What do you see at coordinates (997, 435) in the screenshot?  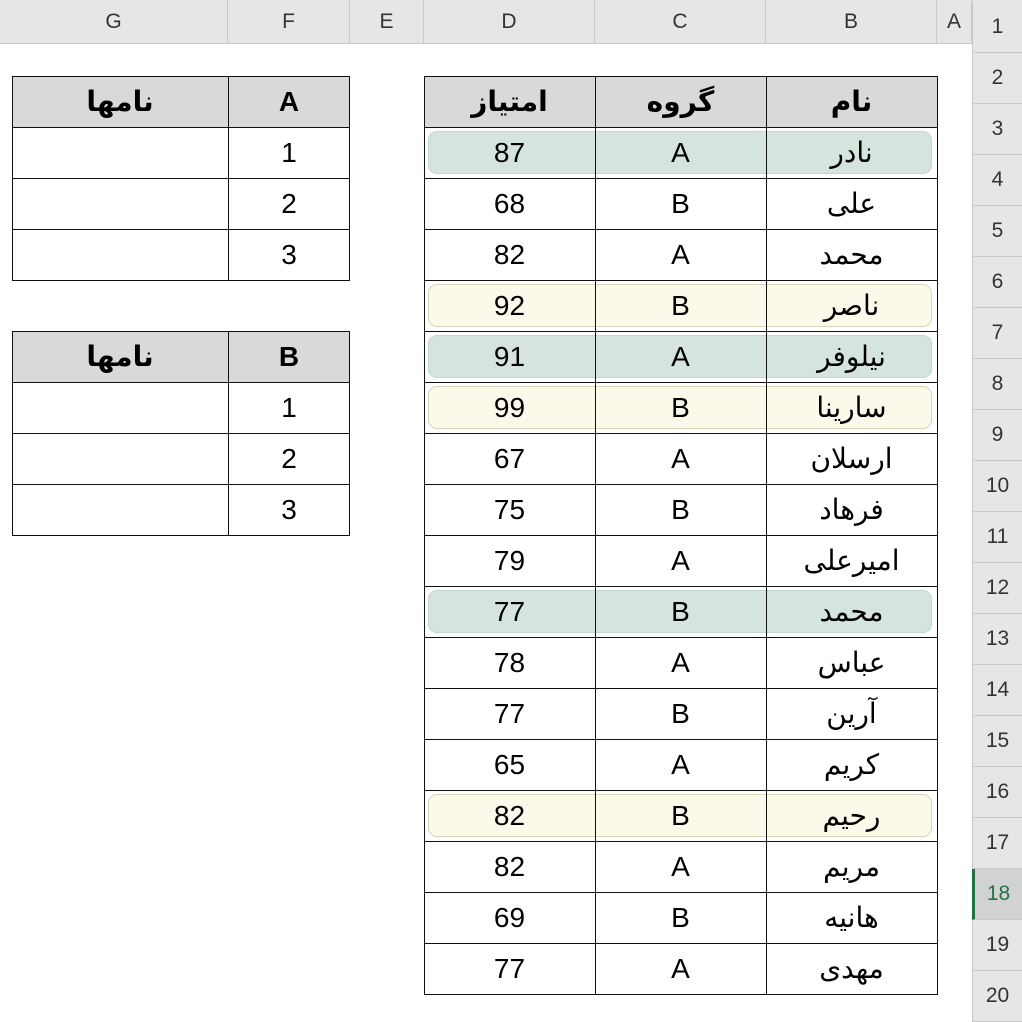 I see `row-header-9: 9` at bounding box center [997, 435].